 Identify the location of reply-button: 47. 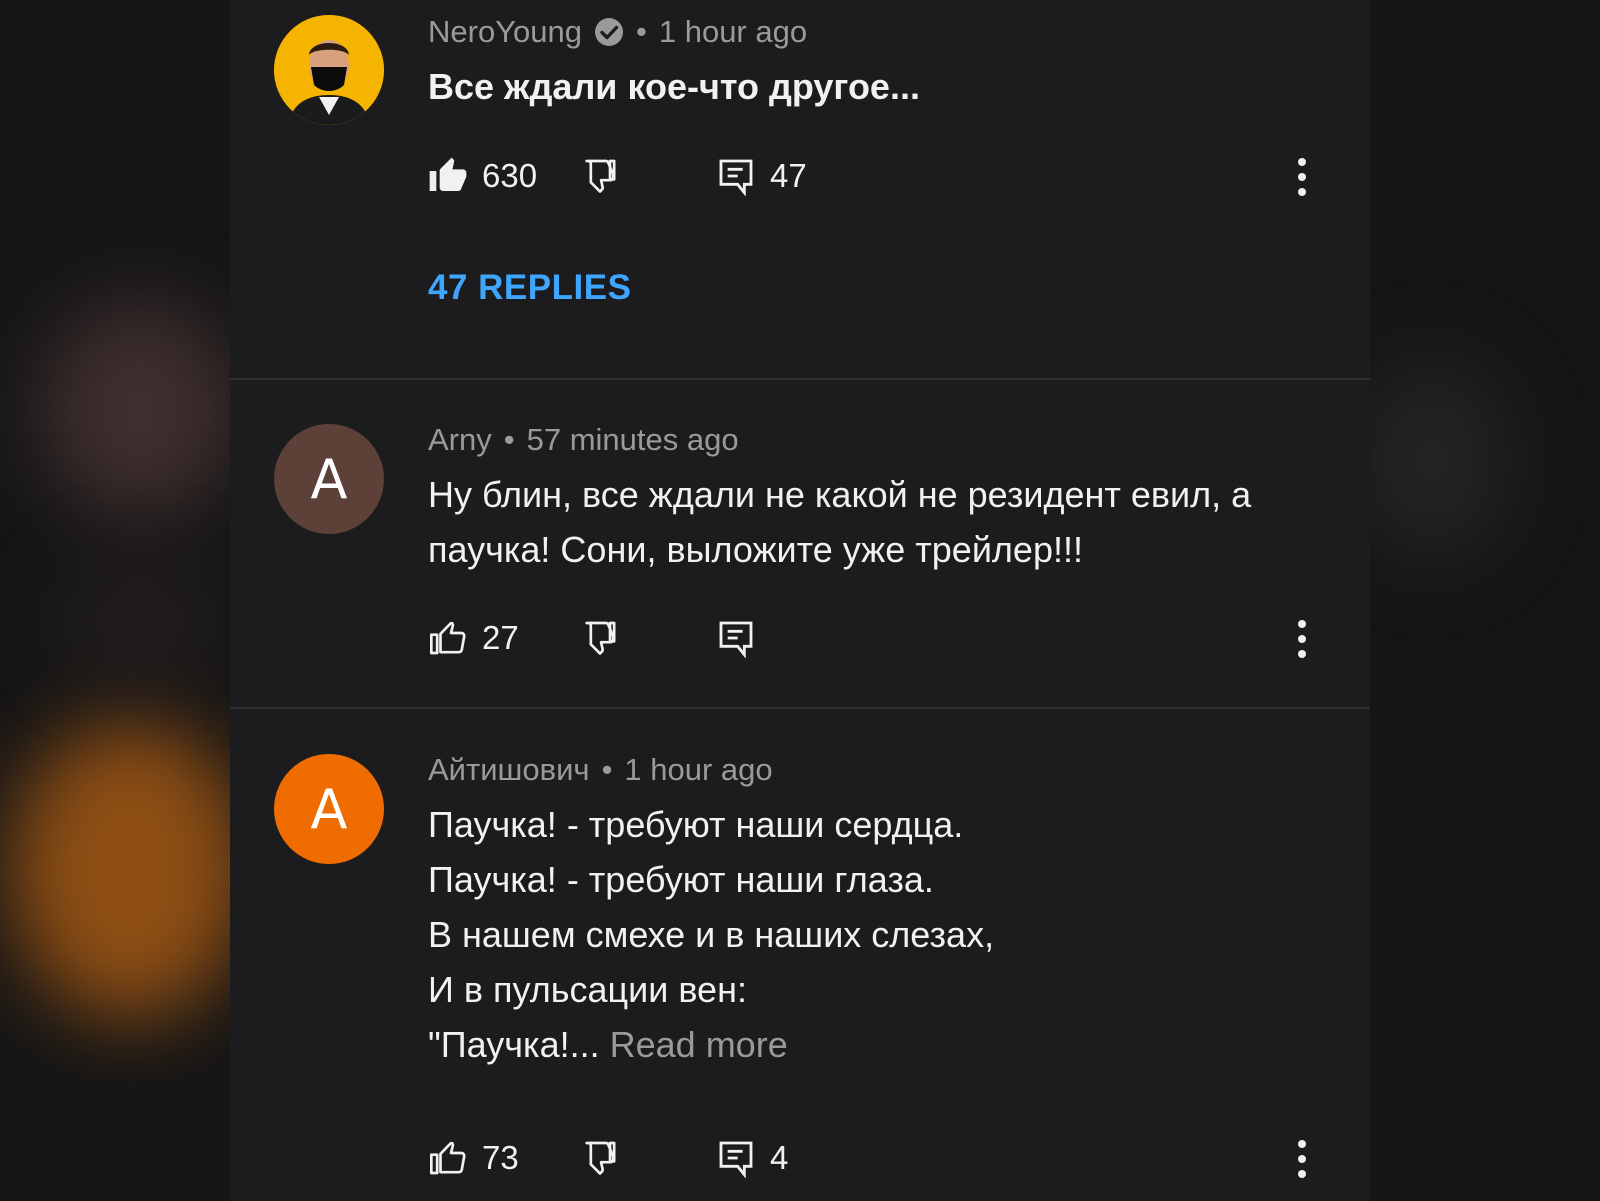
(761, 176).